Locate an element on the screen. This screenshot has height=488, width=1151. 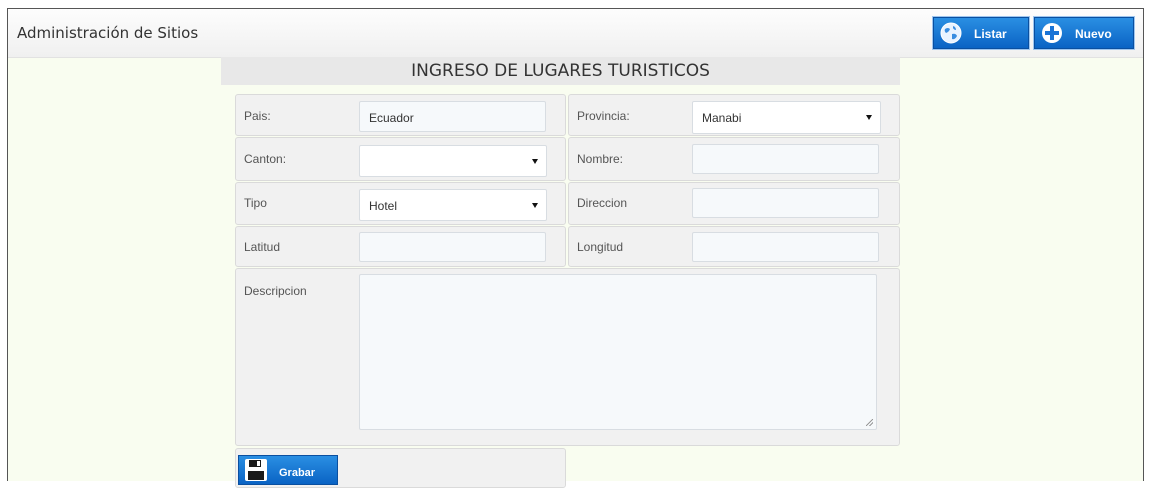
listar-button: Listar is located at coordinates (981, 33).